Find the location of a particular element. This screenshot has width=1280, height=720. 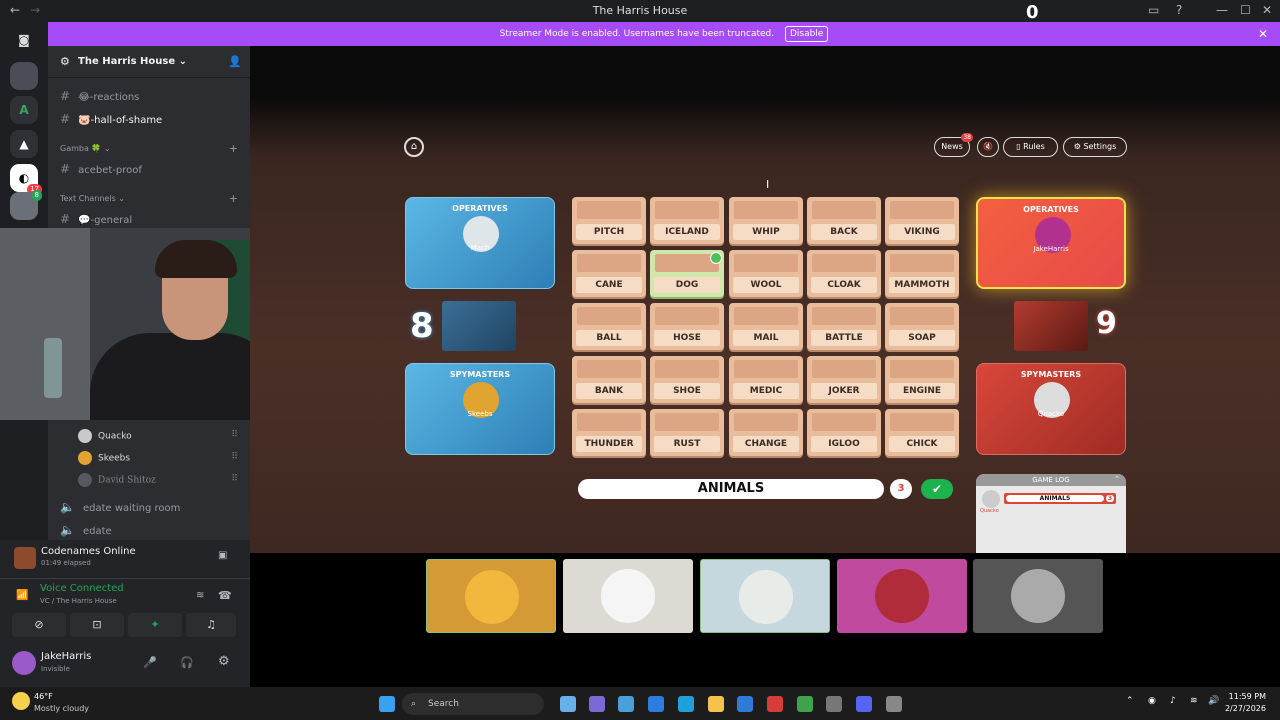

weather-icon is located at coordinates (21, 701).